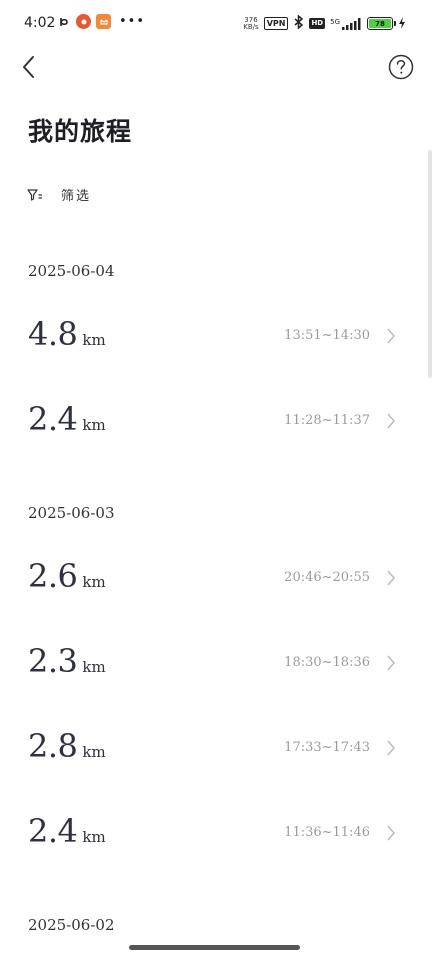 This screenshot has height=960, width=432. I want to click on trip-row: 4.8 km 13:51~14:30, so click(216, 345).